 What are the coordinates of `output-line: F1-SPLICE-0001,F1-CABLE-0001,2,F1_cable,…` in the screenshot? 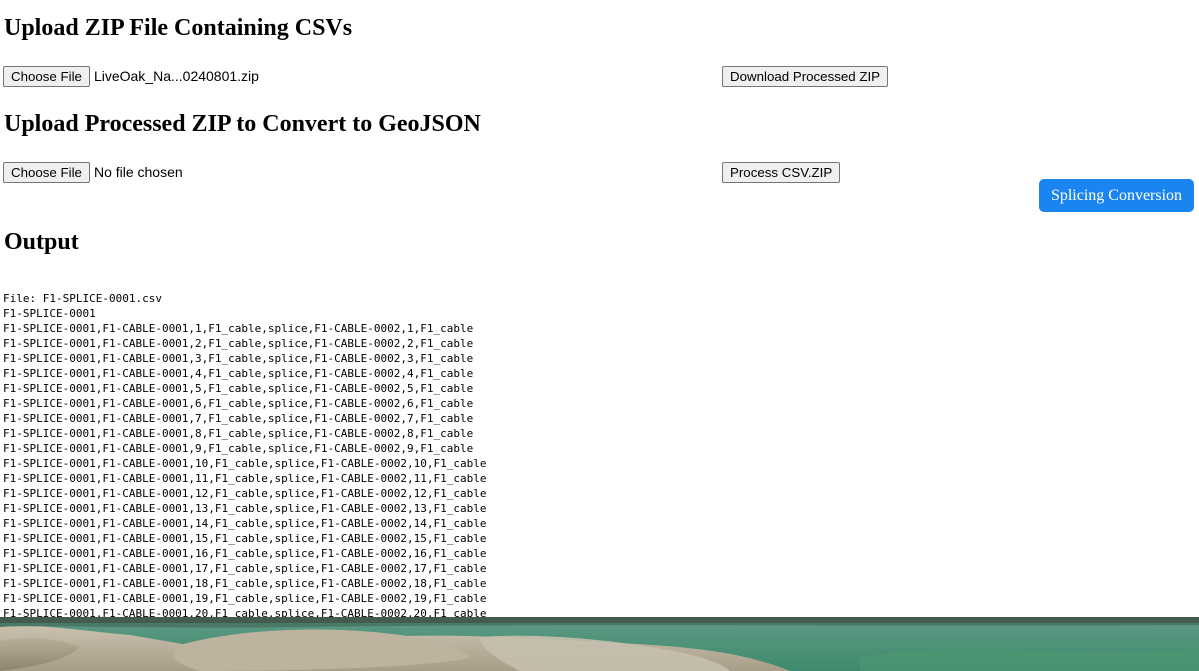 It's located at (238, 343).